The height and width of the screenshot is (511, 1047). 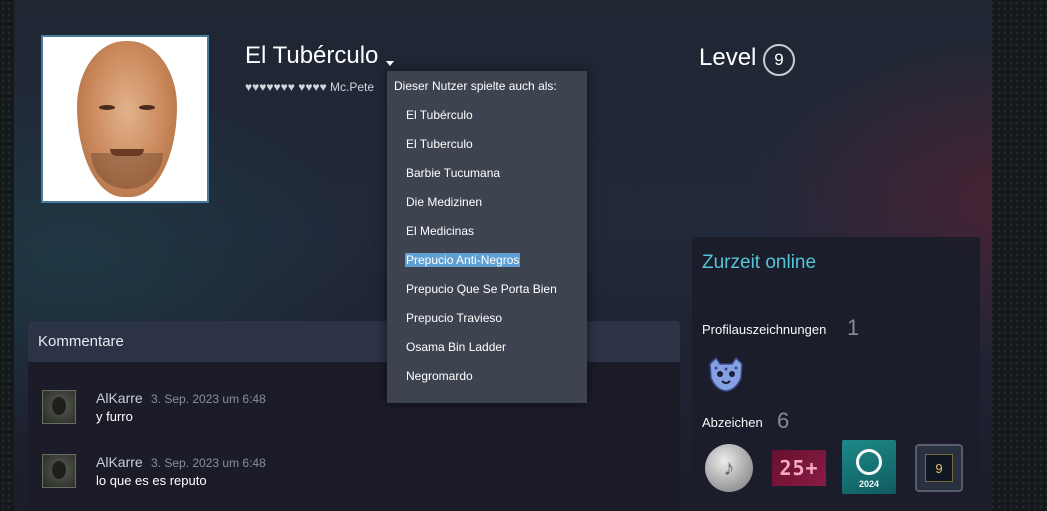 I want to click on name-history-item: El Tubérculo, so click(x=439, y=115).